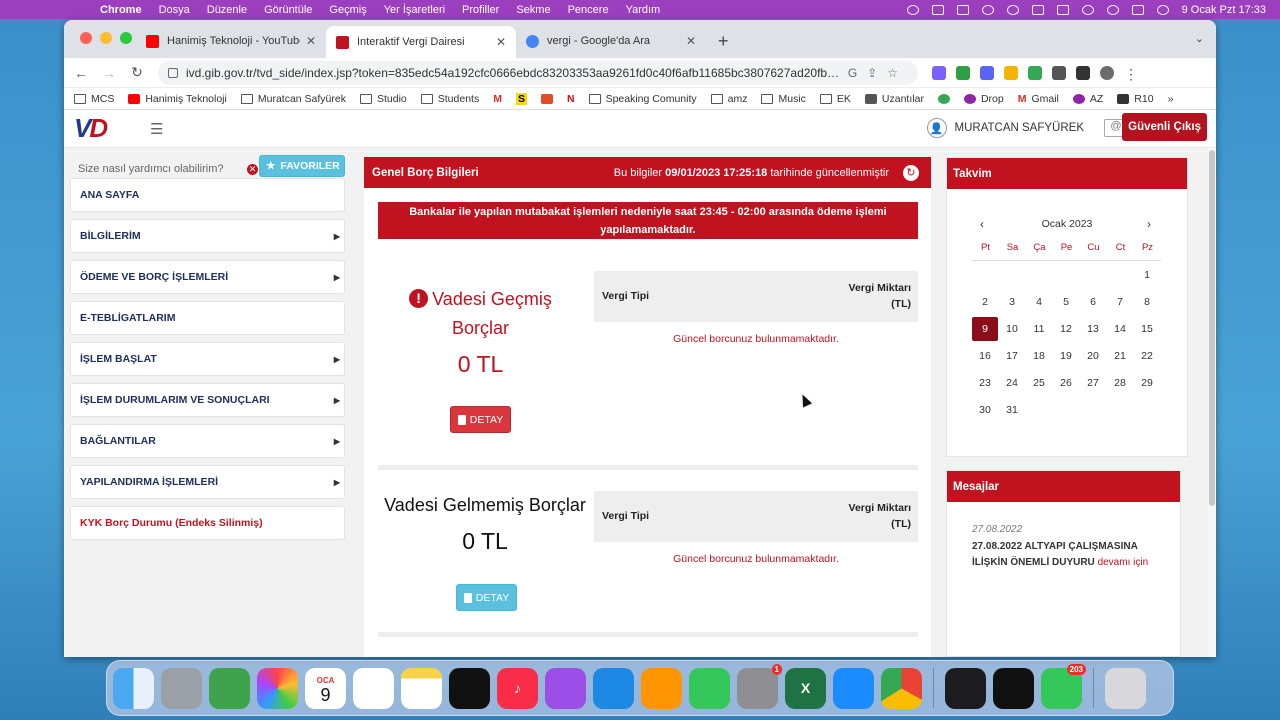 The width and height of the screenshot is (1280, 720). Describe the element at coordinates (137, 72) in the screenshot. I see `reload-icon: ↻` at that location.